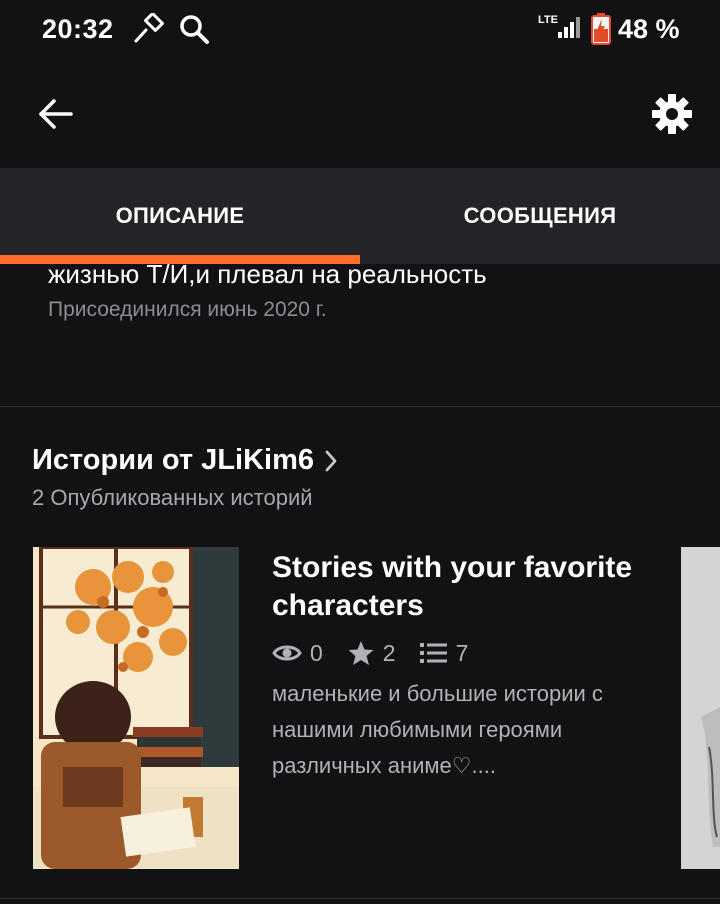 This screenshot has width=720, height=904. Describe the element at coordinates (462, 652) in the screenshot. I see `parts-count: 7` at that location.